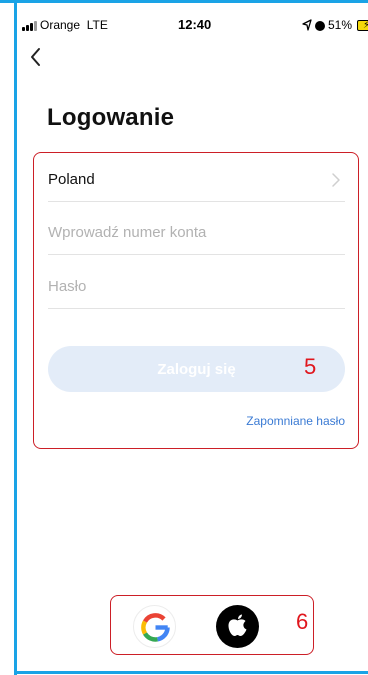 Image resolution: width=368 pixels, height=675 pixels. What do you see at coordinates (60, 25) in the screenshot?
I see `carrier-name: Orange` at bounding box center [60, 25].